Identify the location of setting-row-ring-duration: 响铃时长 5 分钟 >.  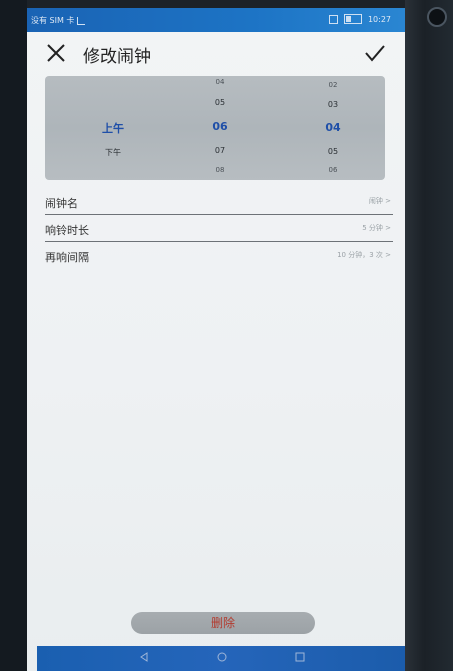
(219, 228).